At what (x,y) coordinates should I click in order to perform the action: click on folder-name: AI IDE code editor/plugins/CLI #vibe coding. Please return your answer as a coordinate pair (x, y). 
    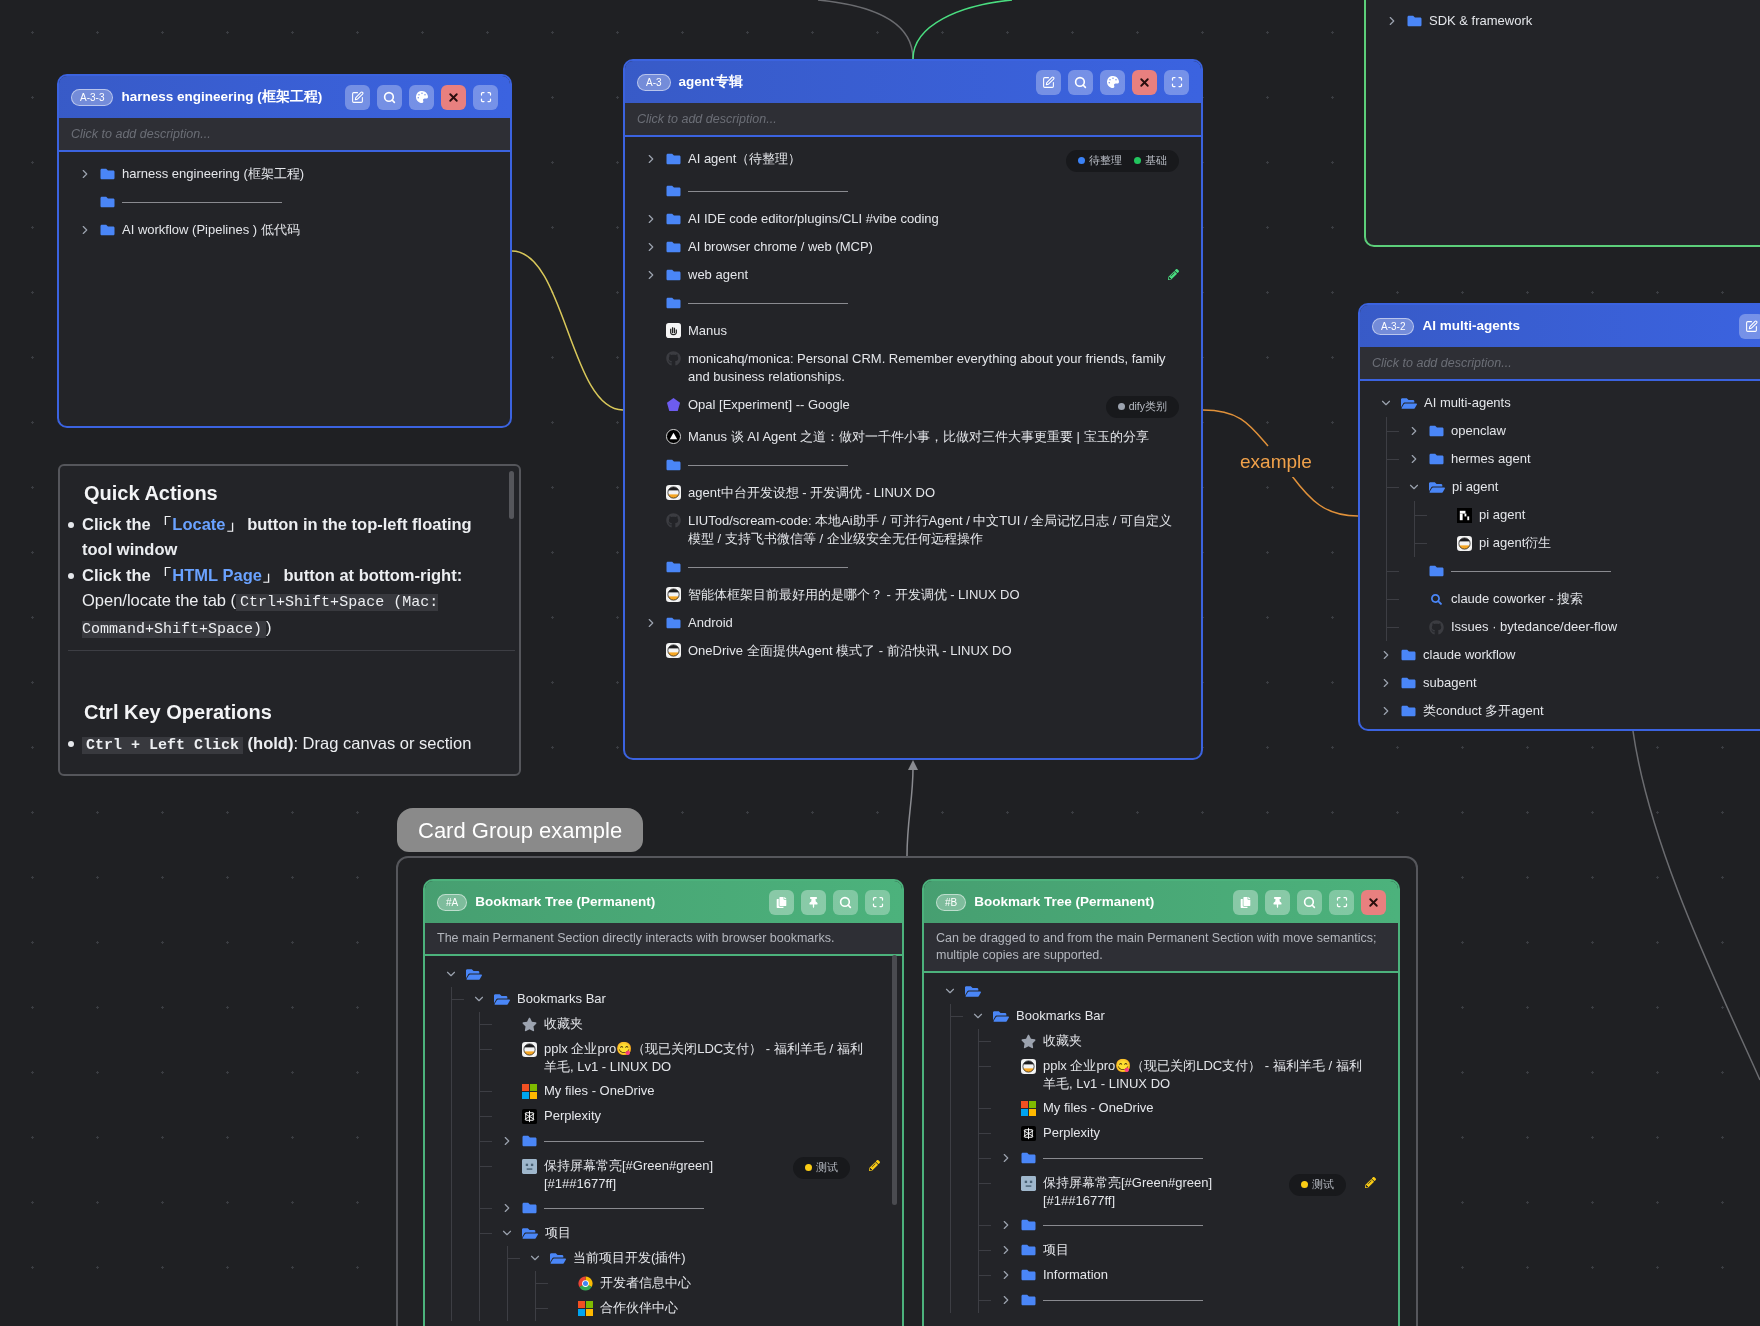
    Looking at the image, I should click on (813, 218).